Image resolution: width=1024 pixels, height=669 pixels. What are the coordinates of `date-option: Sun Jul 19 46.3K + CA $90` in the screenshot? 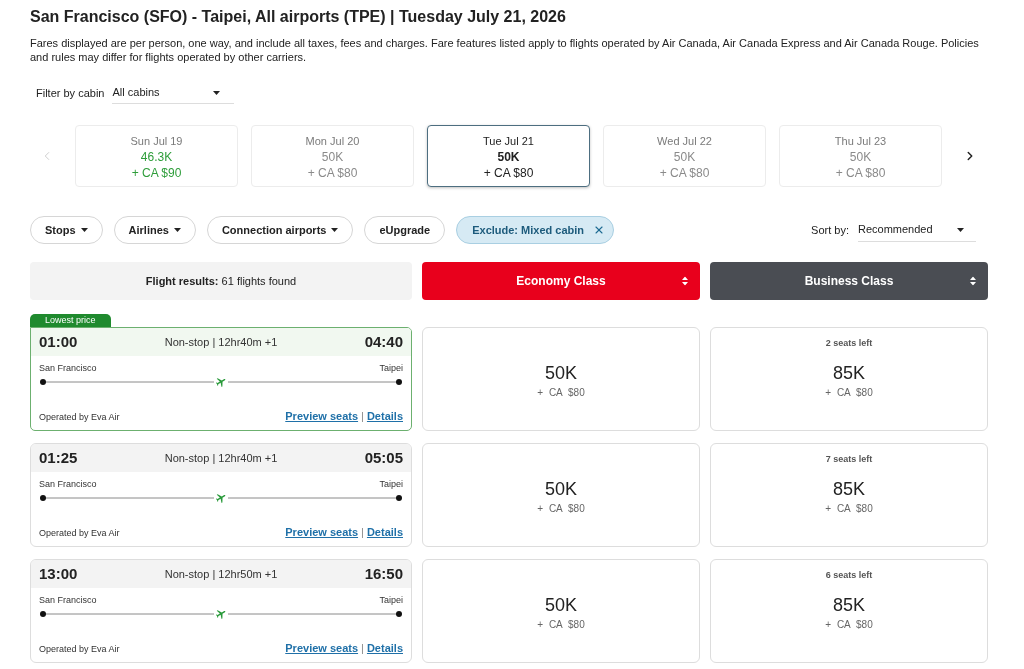 It's located at (156, 156).